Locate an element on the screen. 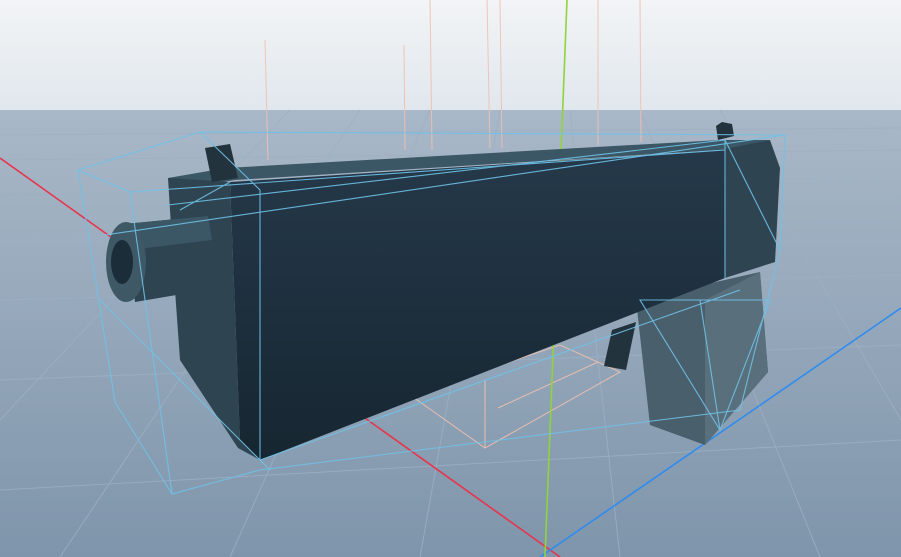  rear-cap is located at coordinates (750, 209).